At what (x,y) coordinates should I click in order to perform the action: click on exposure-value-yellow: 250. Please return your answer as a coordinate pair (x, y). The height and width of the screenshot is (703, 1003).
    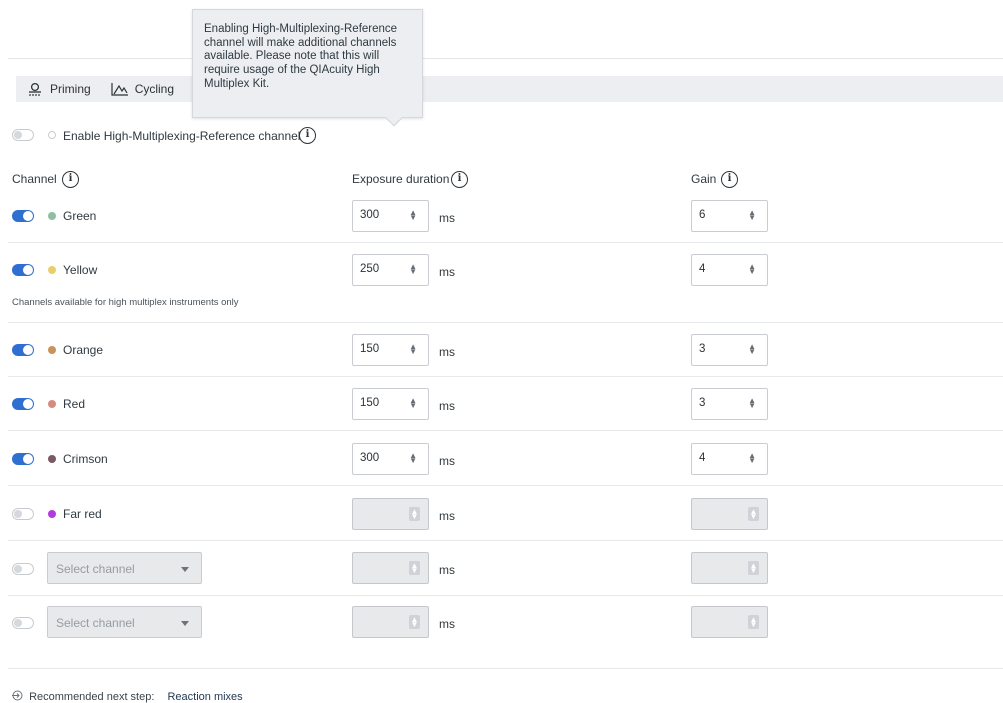
    Looking at the image, I should click on (370, 269).